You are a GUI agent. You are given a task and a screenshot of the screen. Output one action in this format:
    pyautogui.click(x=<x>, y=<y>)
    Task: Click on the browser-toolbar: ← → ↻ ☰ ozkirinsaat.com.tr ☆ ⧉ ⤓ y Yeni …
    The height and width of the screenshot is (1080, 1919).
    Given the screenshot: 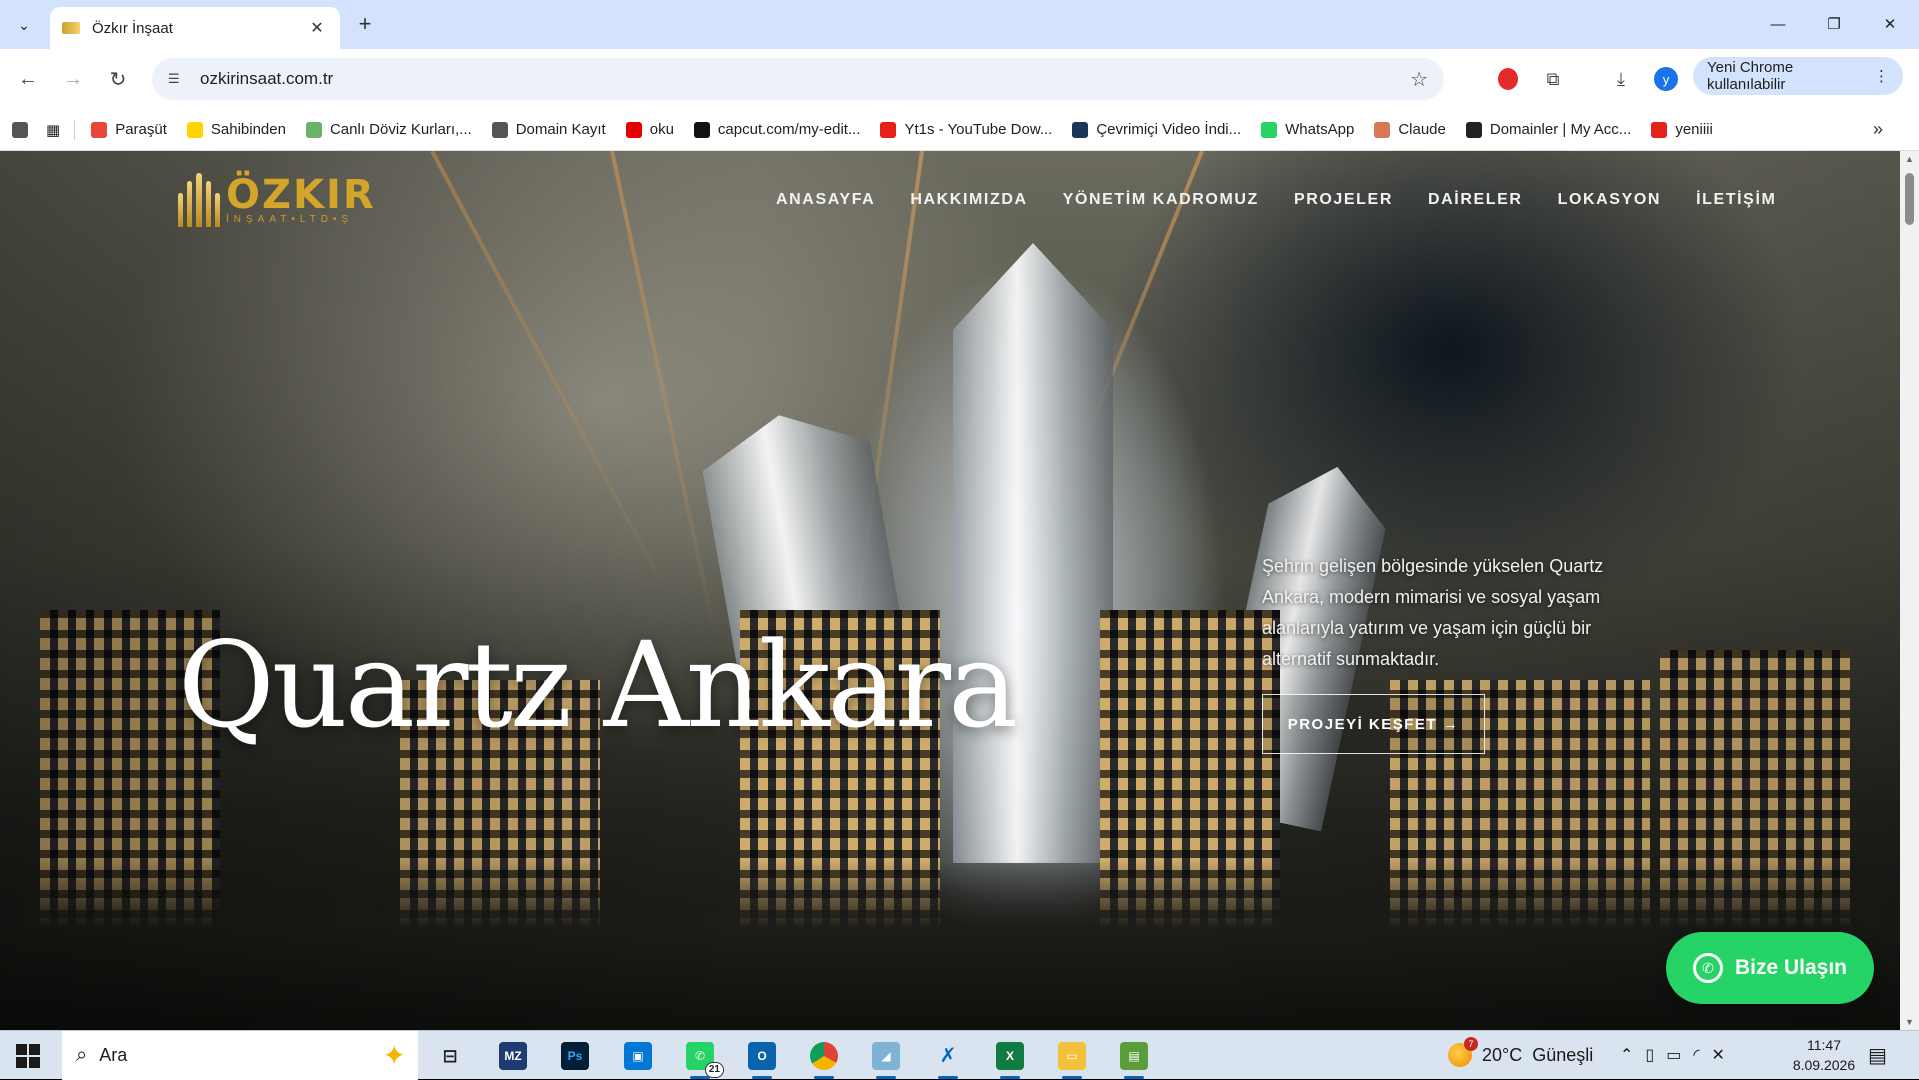 What is the action you would take?
    pyautogui.click(x=959, y=79)
    